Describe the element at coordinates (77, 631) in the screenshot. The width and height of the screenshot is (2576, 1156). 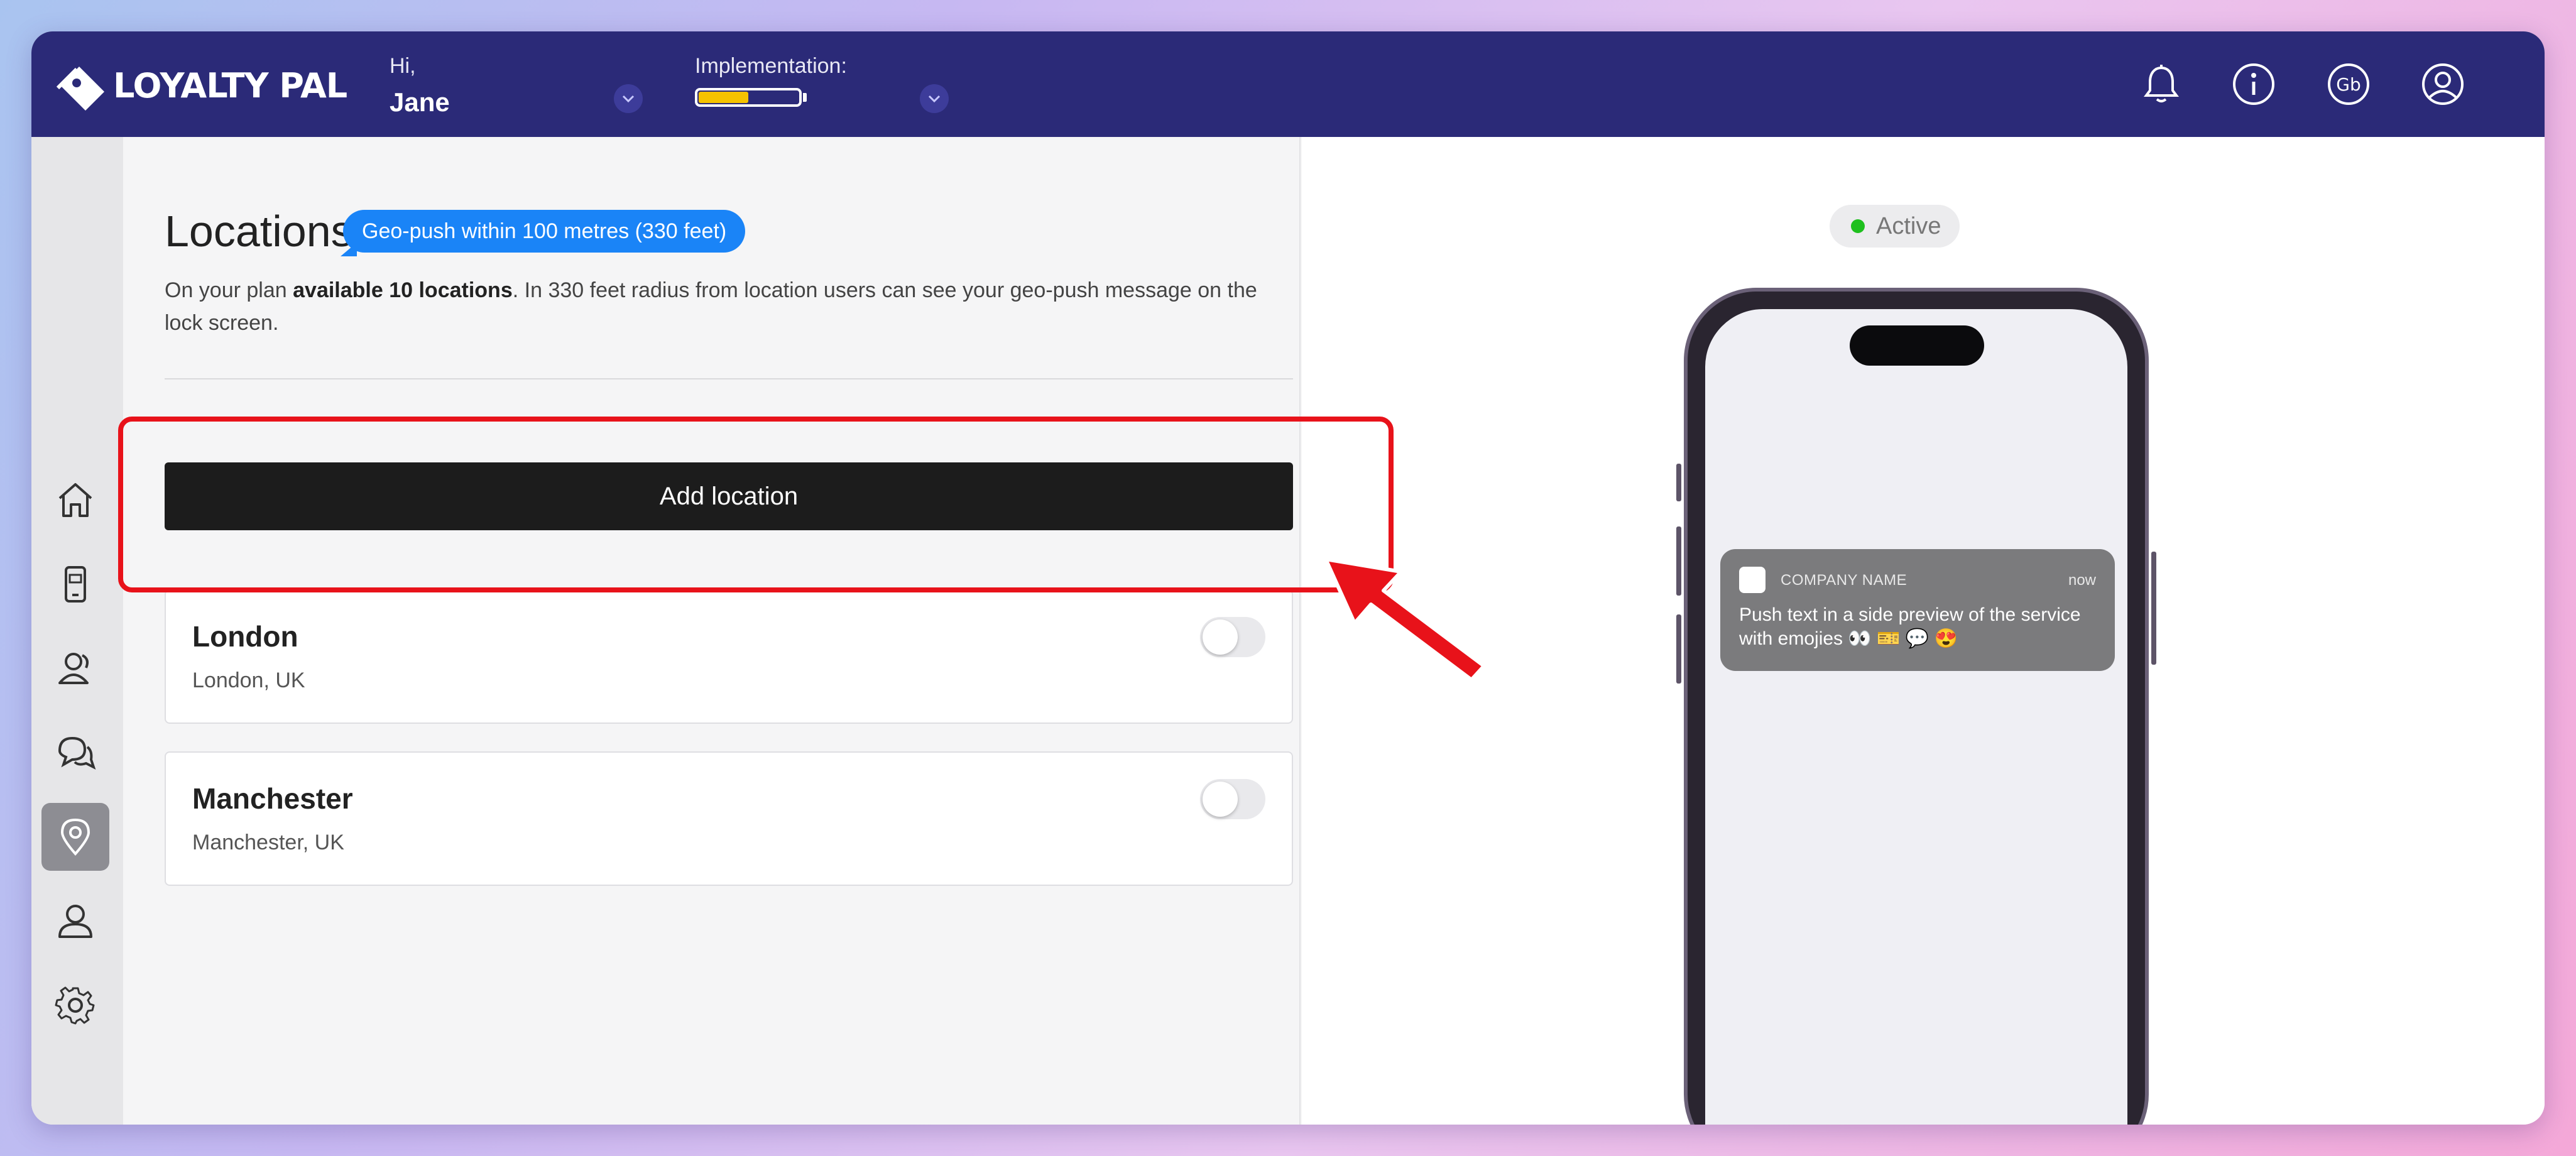
I see `side-nav` at that location.